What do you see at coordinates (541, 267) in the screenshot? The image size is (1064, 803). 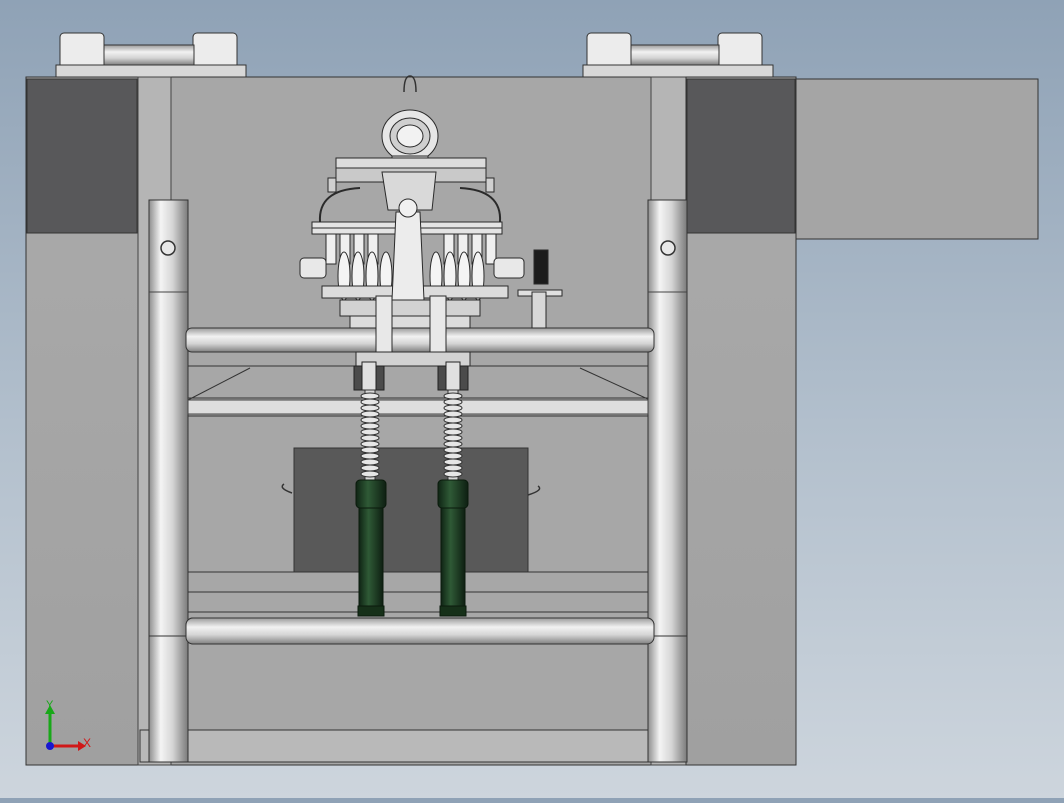 I see `gear-icon` at bounding box center [541, 267].